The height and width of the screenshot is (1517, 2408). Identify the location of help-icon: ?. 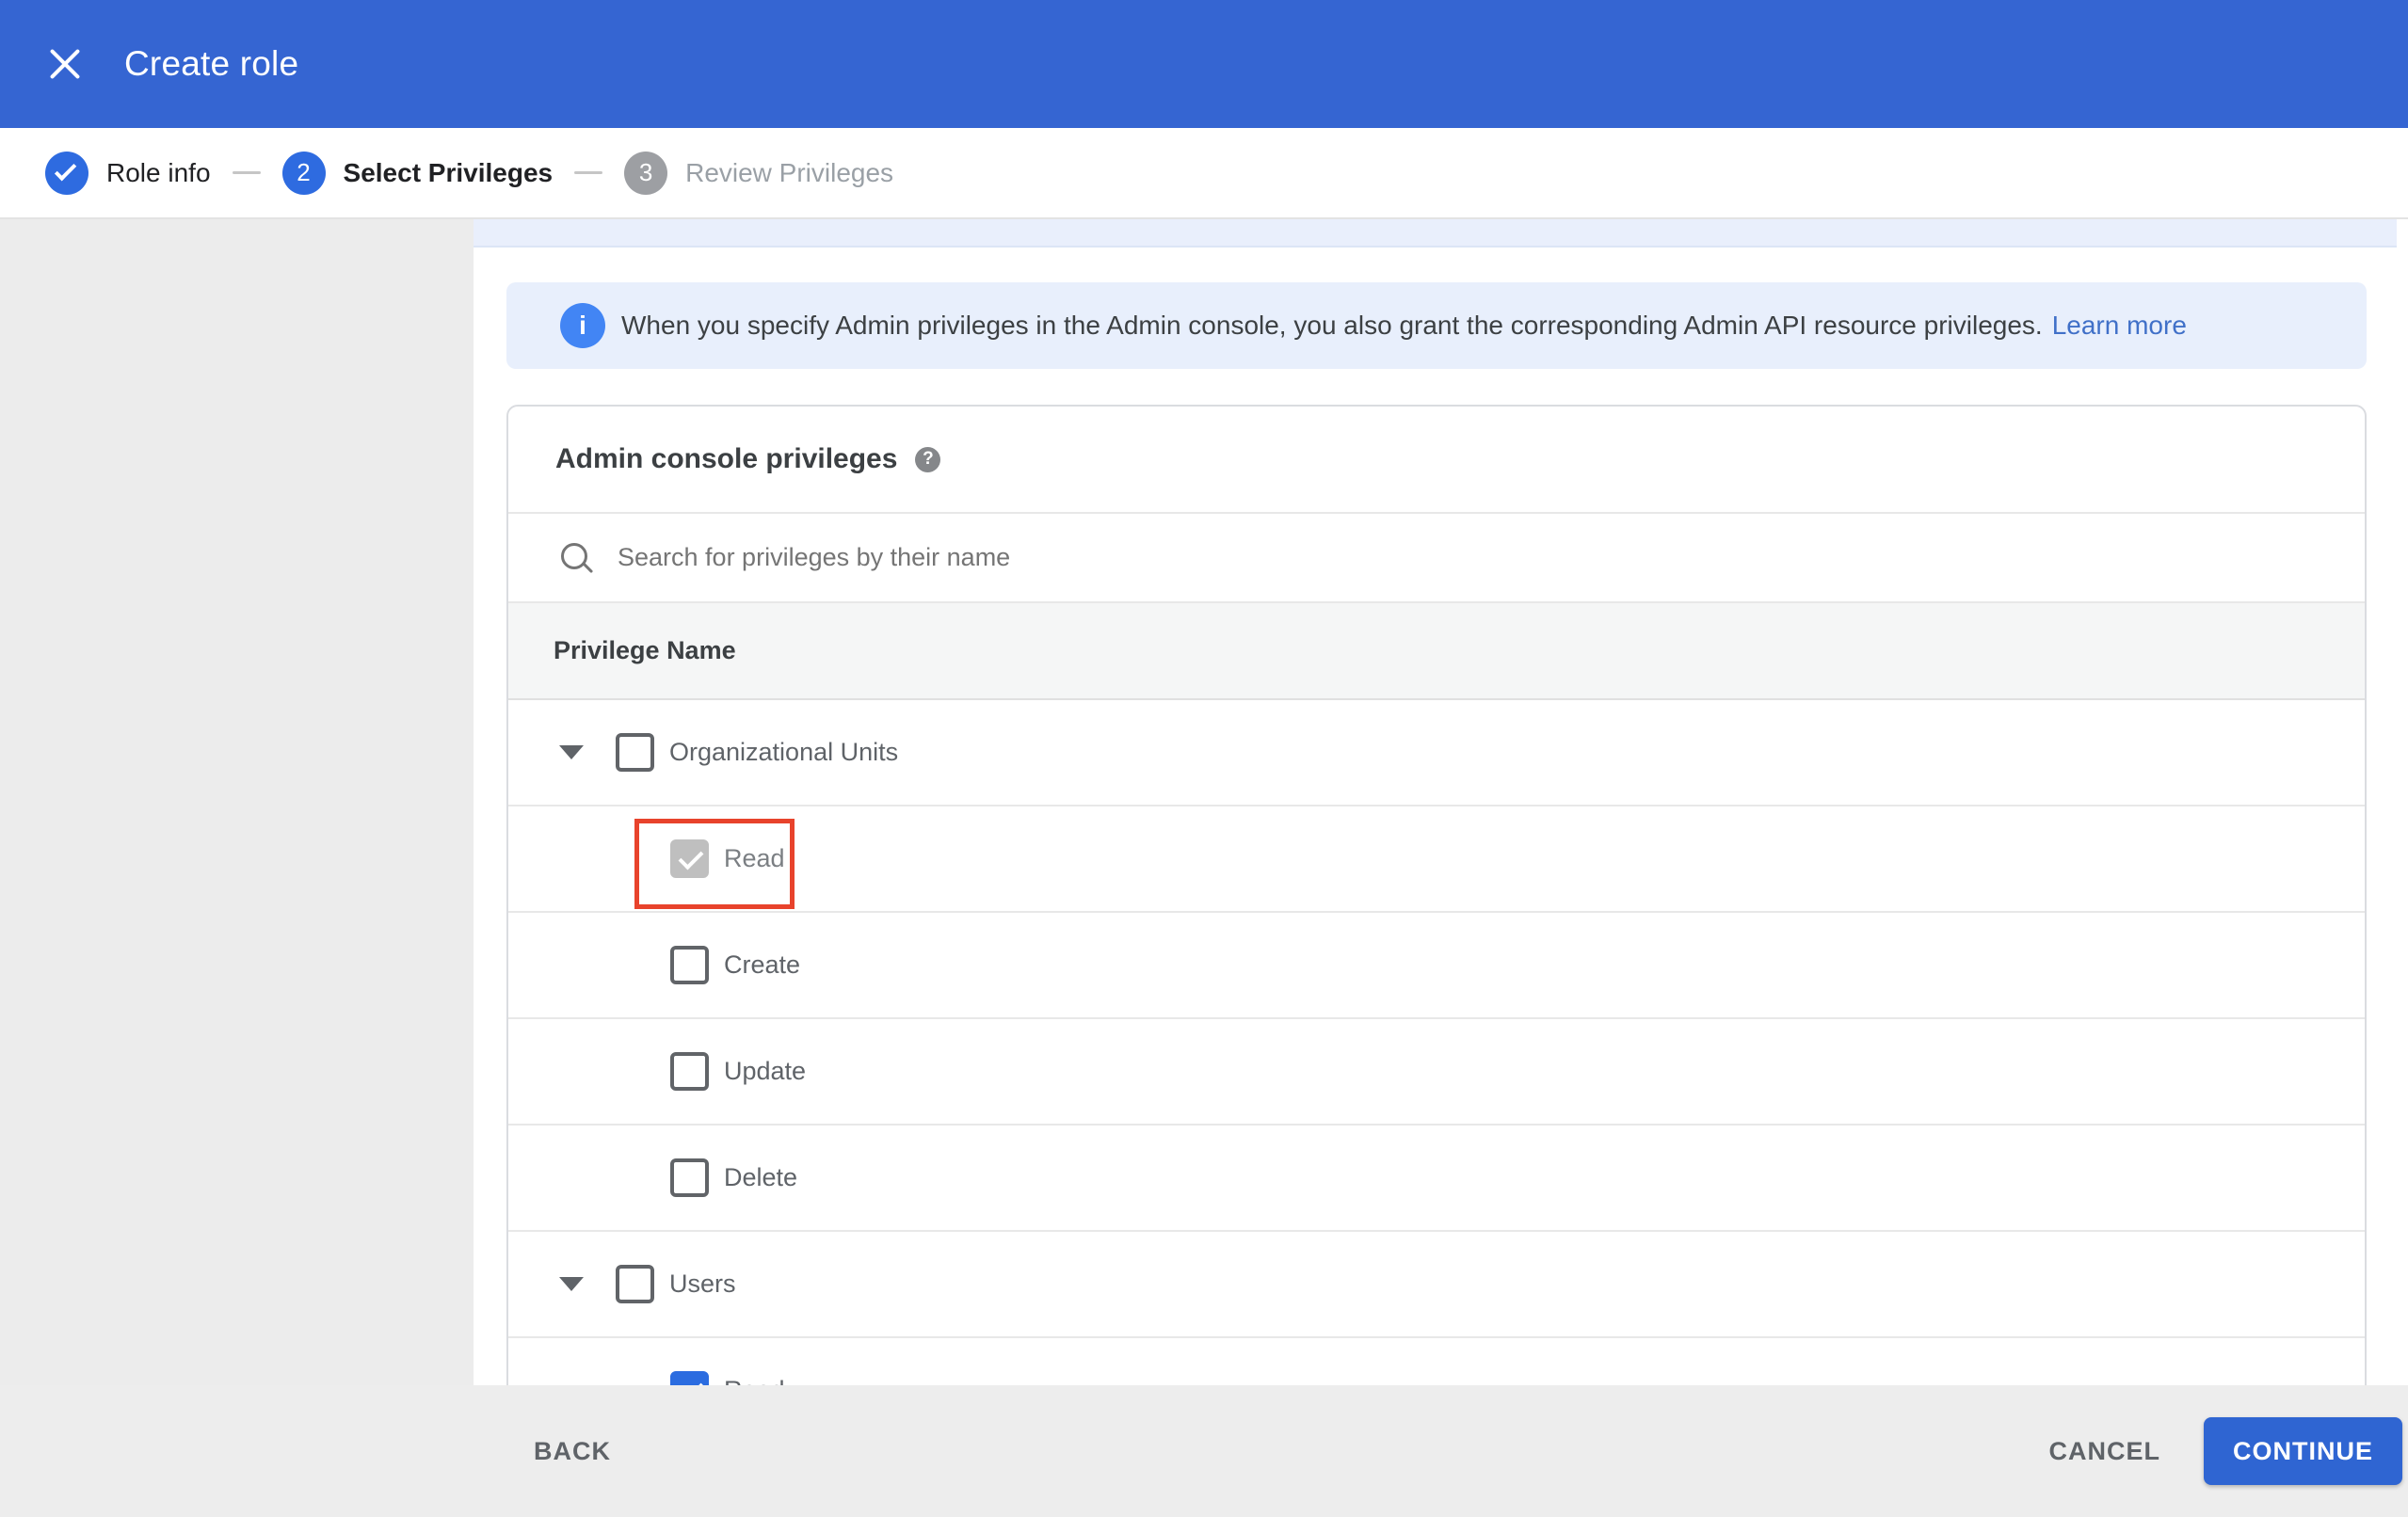
(928, 459).